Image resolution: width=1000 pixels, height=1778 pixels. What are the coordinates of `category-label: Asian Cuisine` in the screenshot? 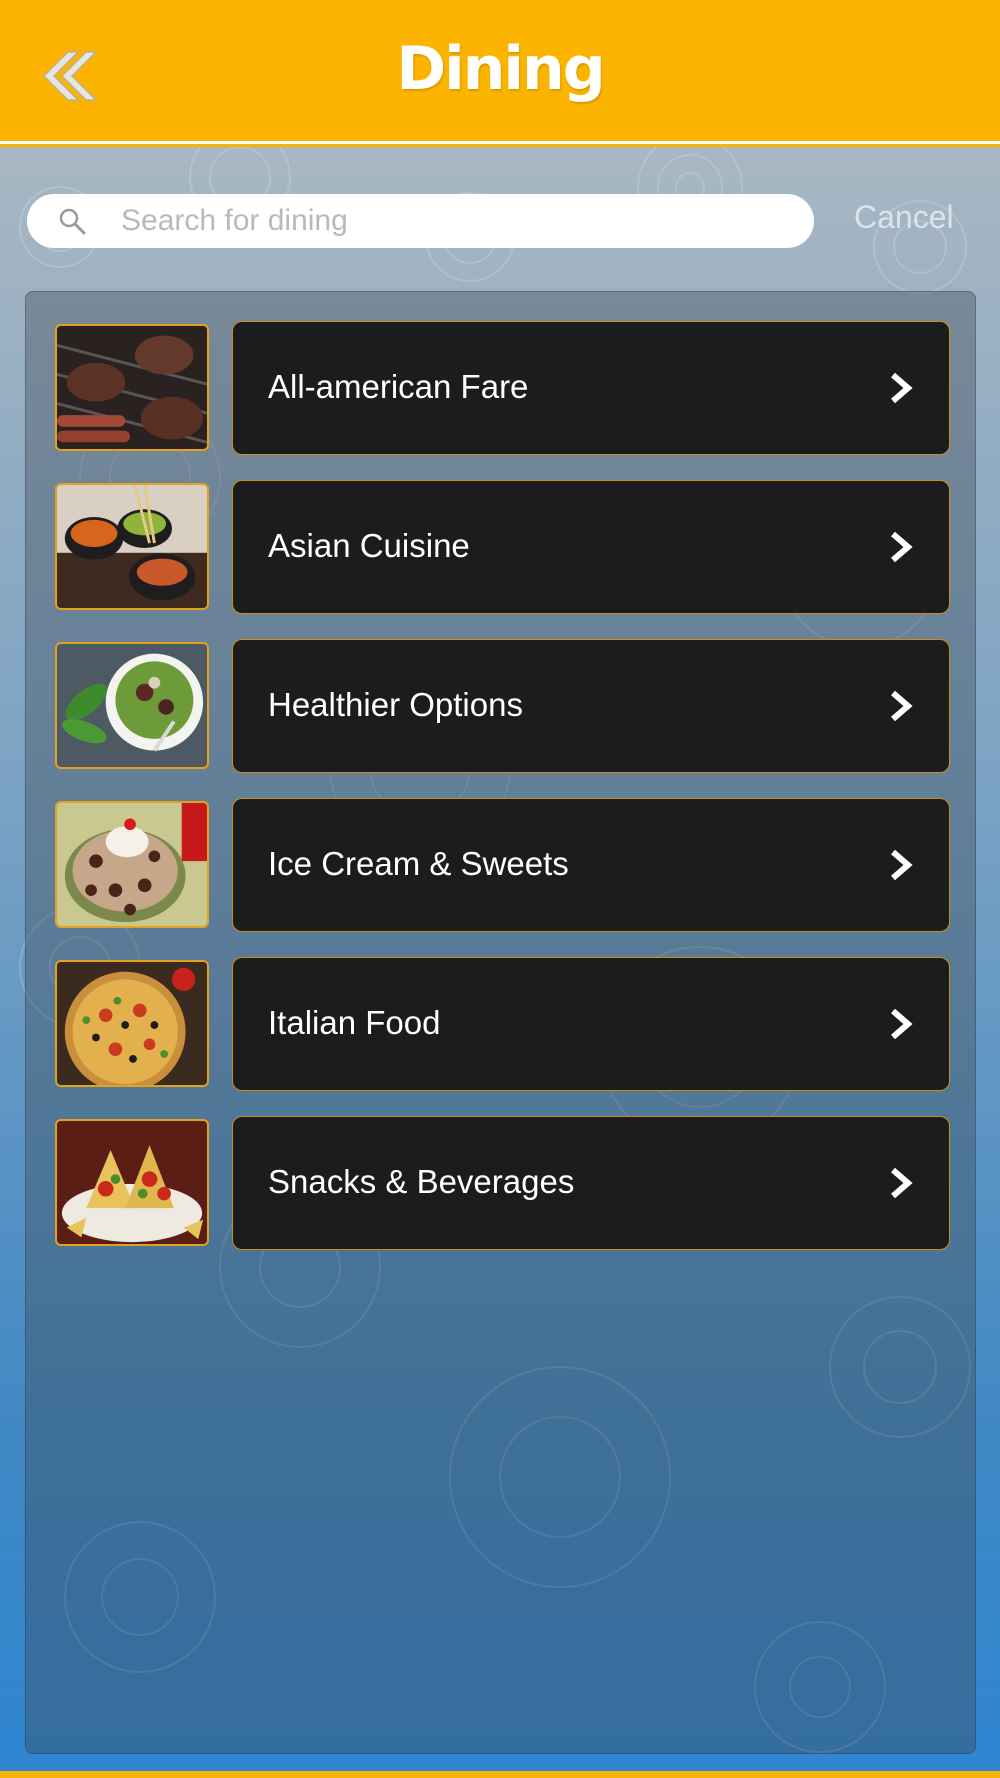 It's located at (369, 545).